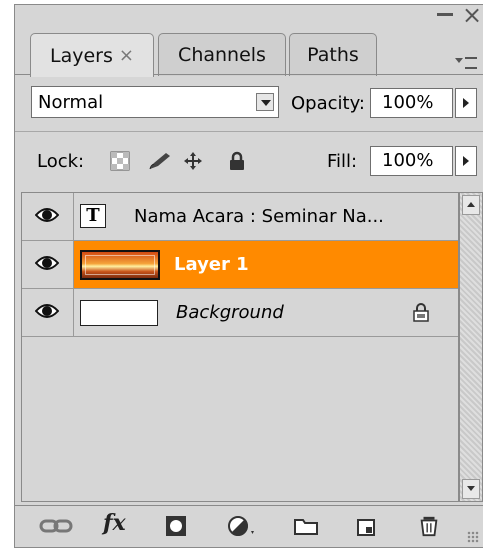 Image resolution: width=483 pixels, height=548 pixels. I want to click on tab-channels-label: Channels, so click(222, 55).